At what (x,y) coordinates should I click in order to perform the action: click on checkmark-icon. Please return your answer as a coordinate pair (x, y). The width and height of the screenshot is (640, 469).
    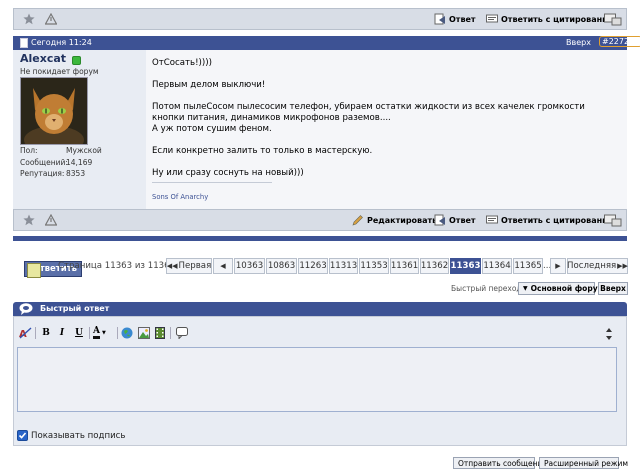
    Looking at the image, I should click on (22, 435).